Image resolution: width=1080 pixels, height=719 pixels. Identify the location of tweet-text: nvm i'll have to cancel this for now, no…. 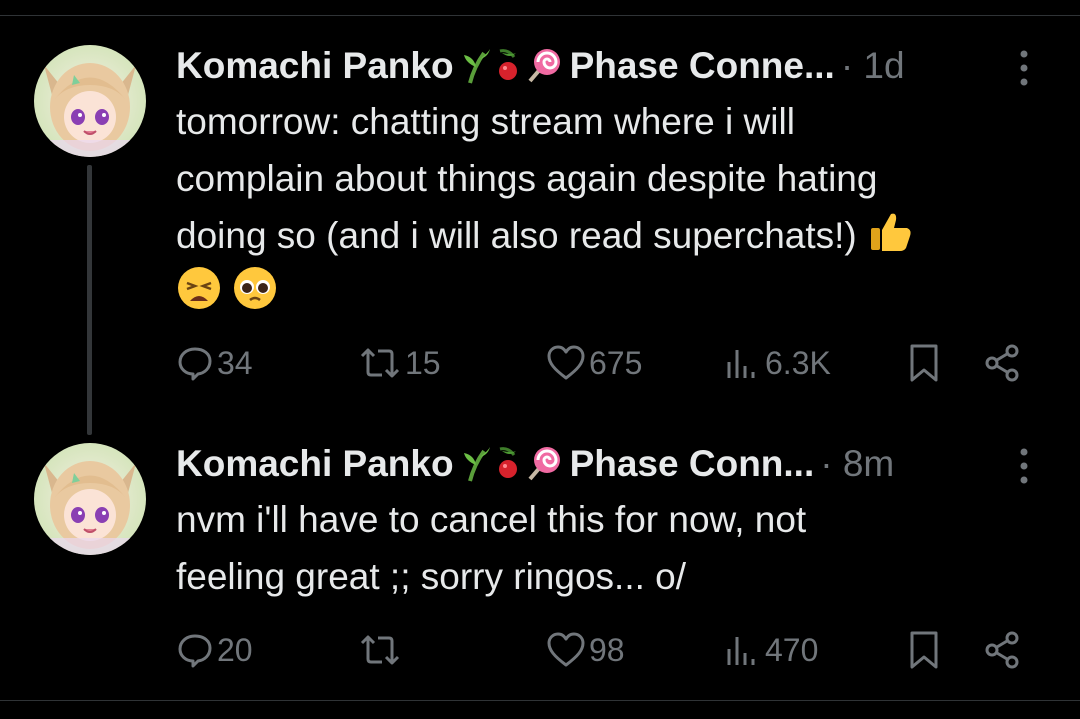
(606, 548).